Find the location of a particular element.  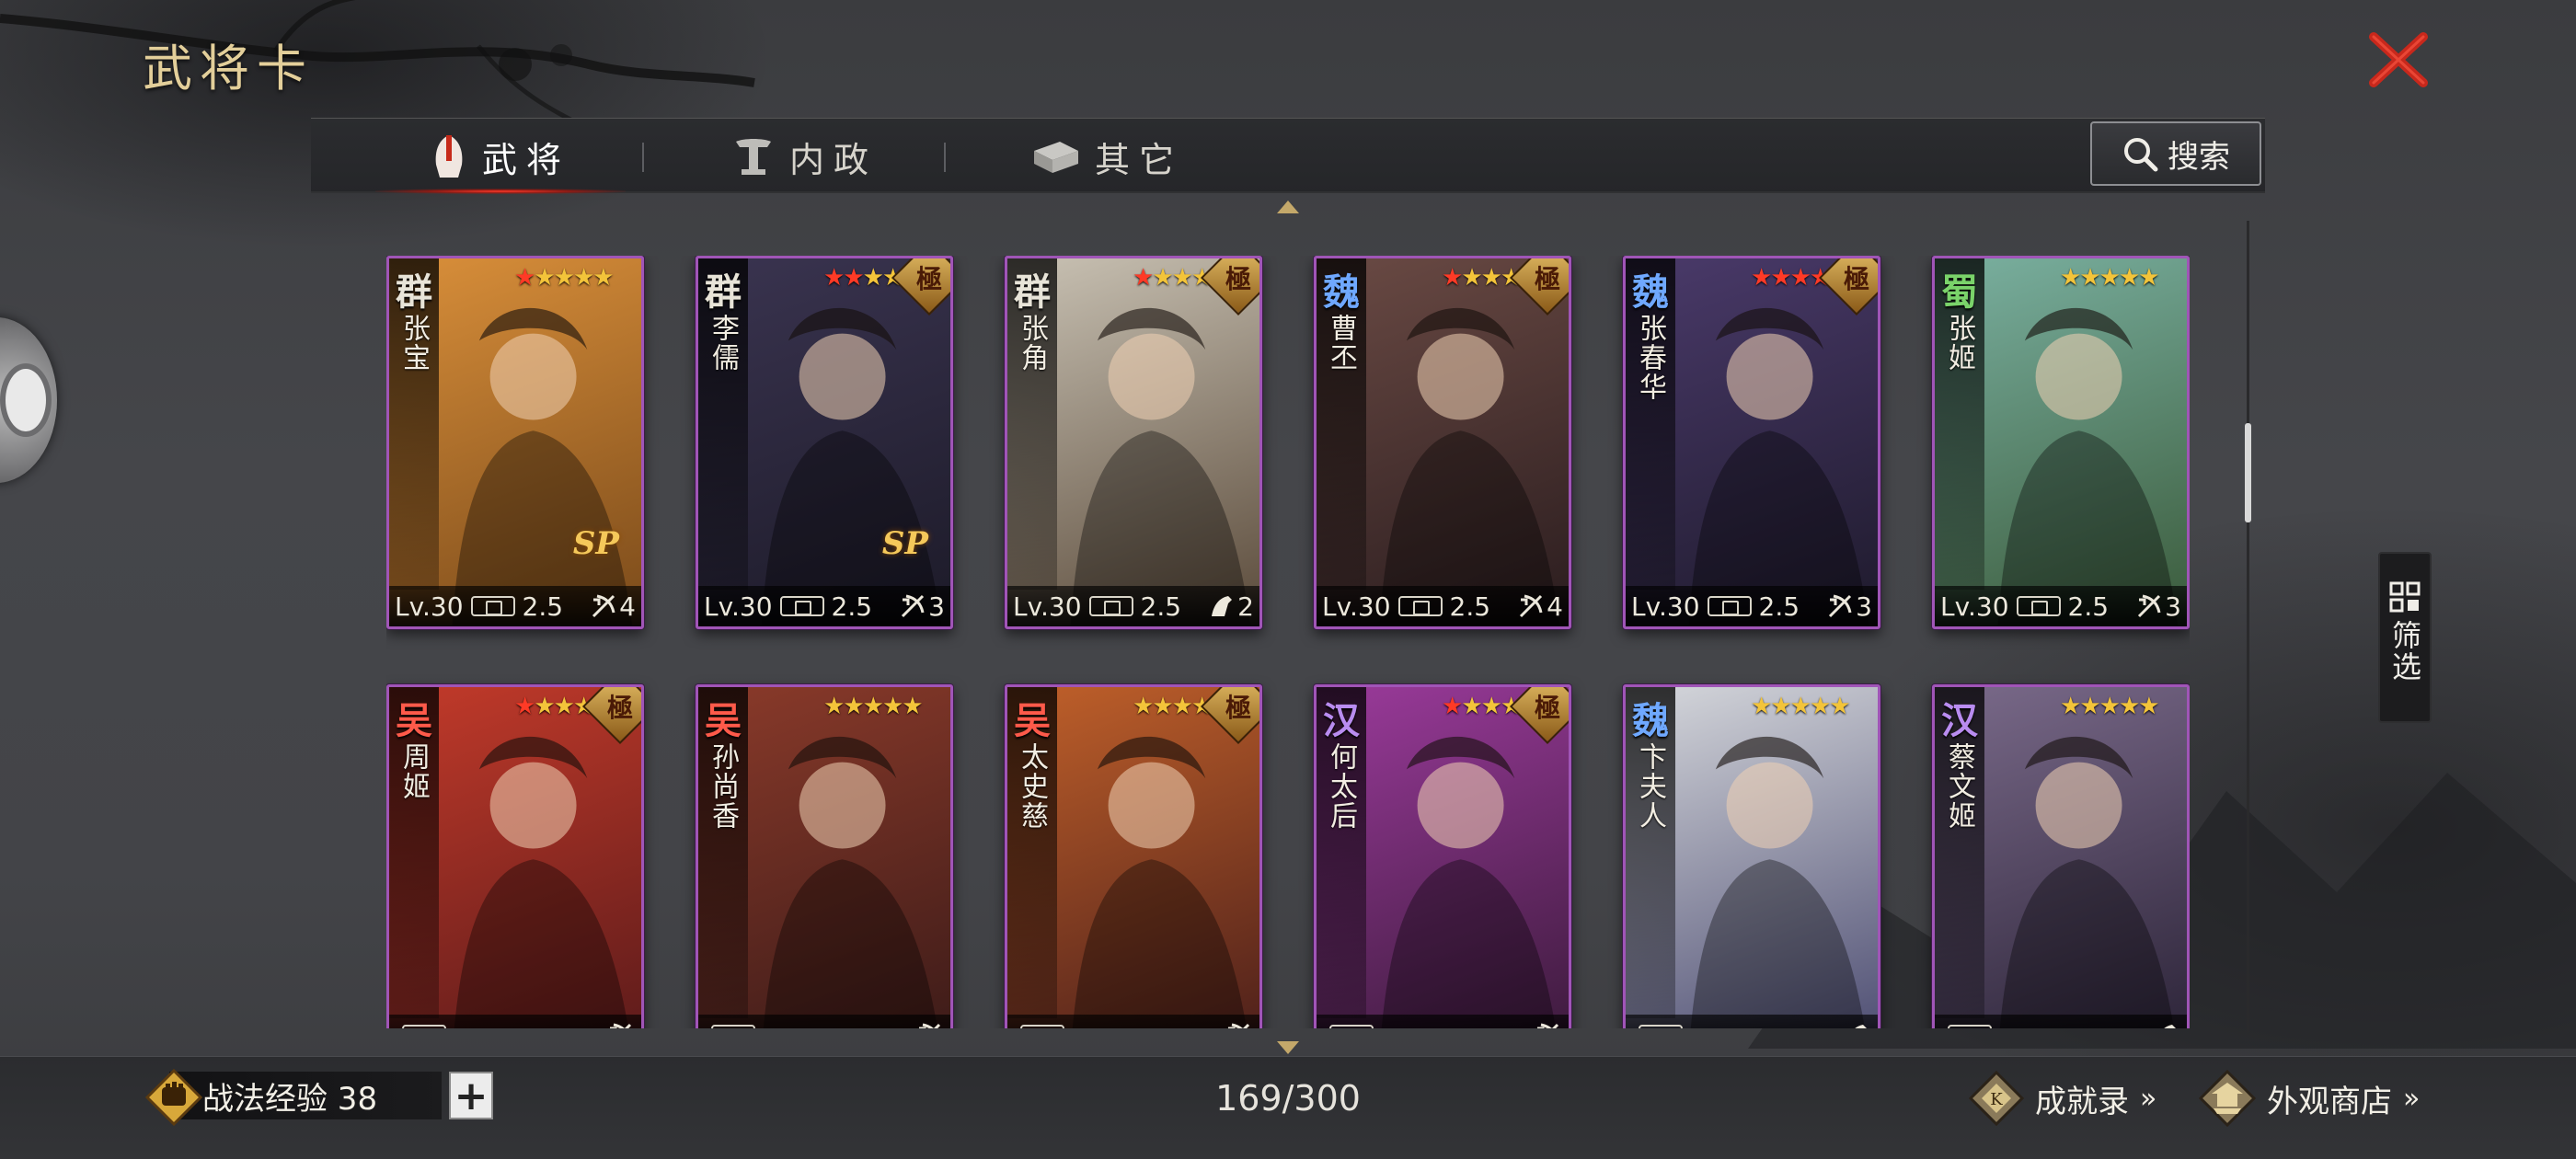

tab-label: 内政 is located at coordinates (834, 159).